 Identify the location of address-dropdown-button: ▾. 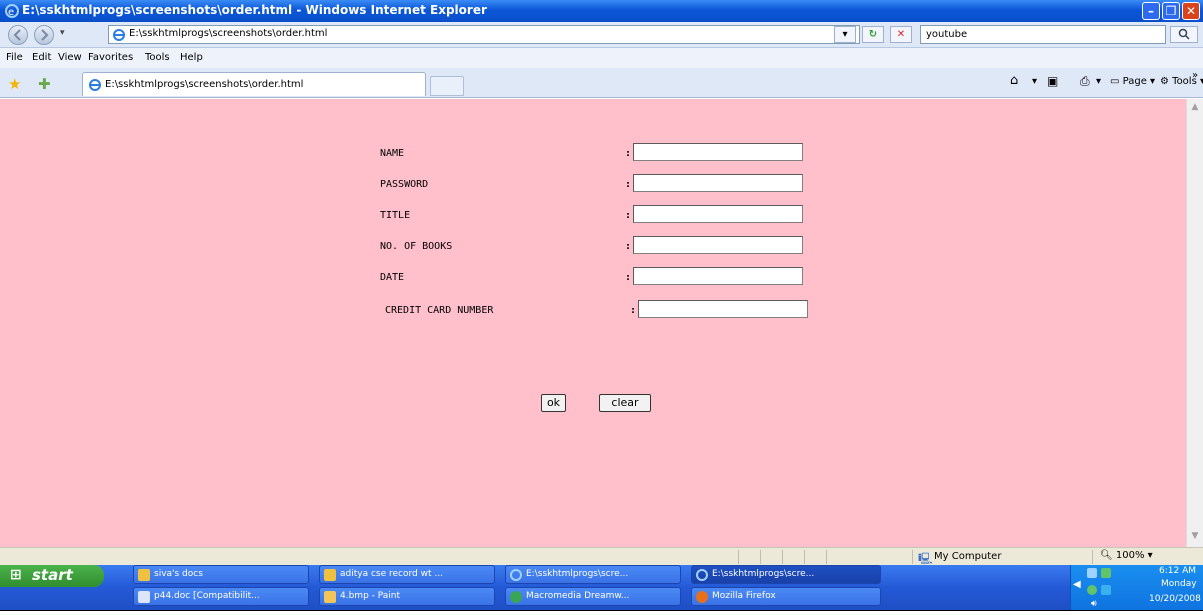
(845, 34).